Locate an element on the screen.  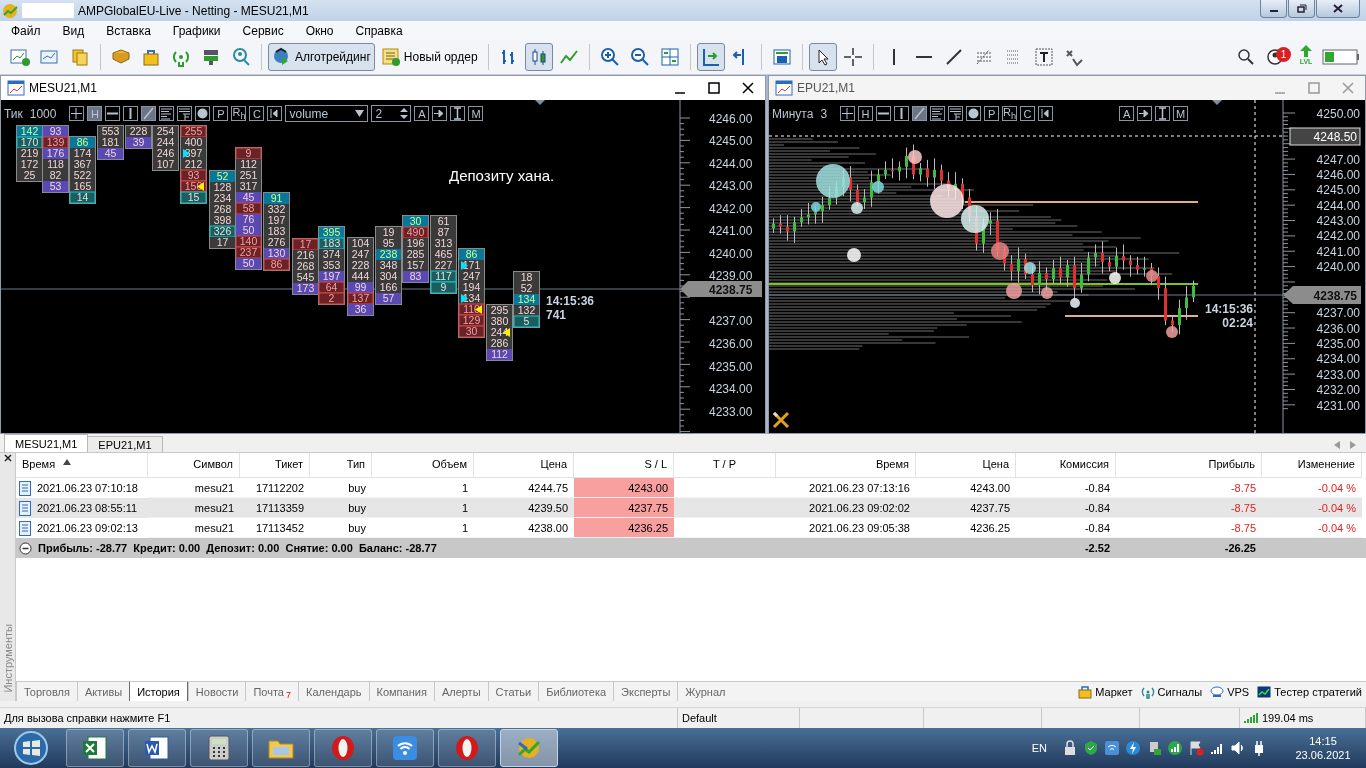
period-value: 3 is located at coordinates (824, 113).